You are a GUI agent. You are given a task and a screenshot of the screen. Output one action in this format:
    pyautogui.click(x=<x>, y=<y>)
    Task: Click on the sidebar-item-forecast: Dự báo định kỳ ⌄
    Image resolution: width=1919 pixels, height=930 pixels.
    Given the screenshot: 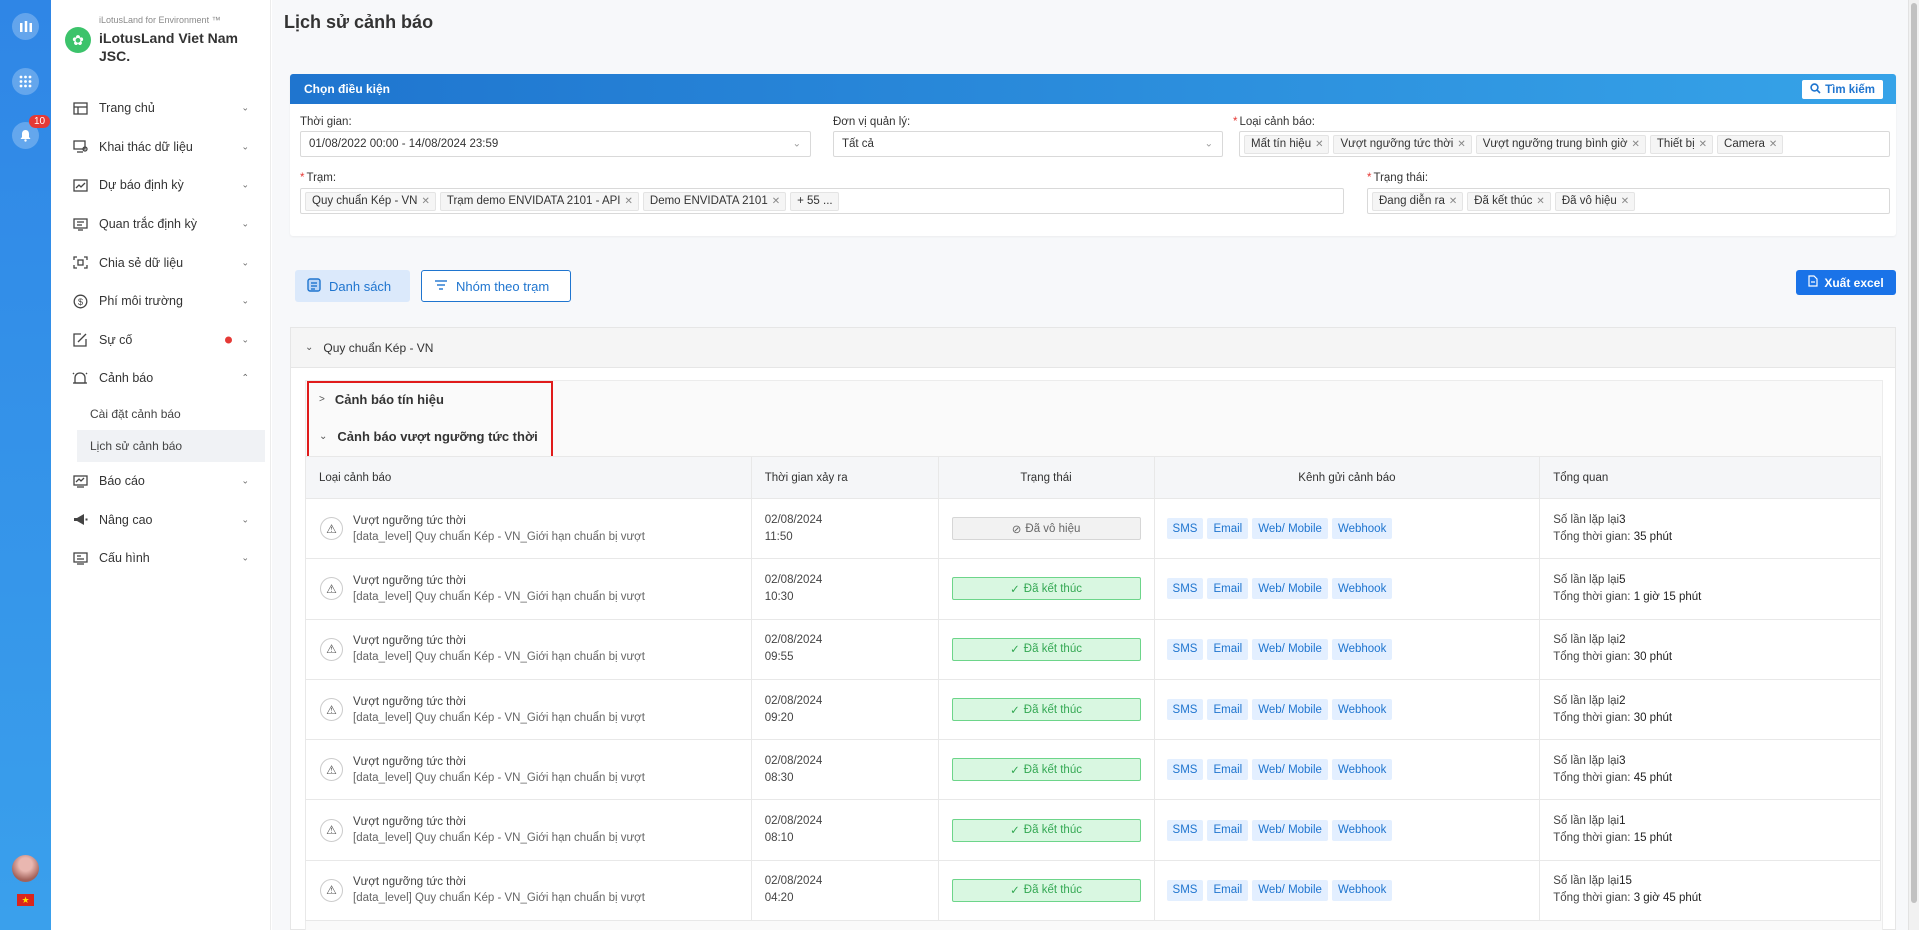 What is the action you would take?
    pyautogui.click(x=161, y=185)
    